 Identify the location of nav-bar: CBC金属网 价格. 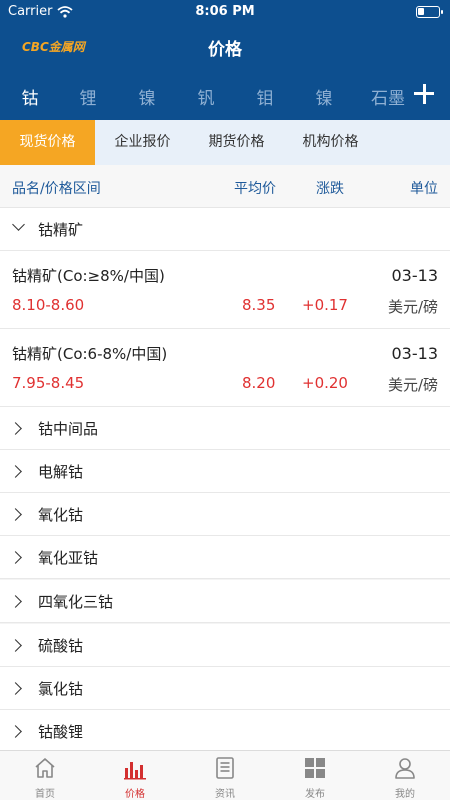
(225, 47).